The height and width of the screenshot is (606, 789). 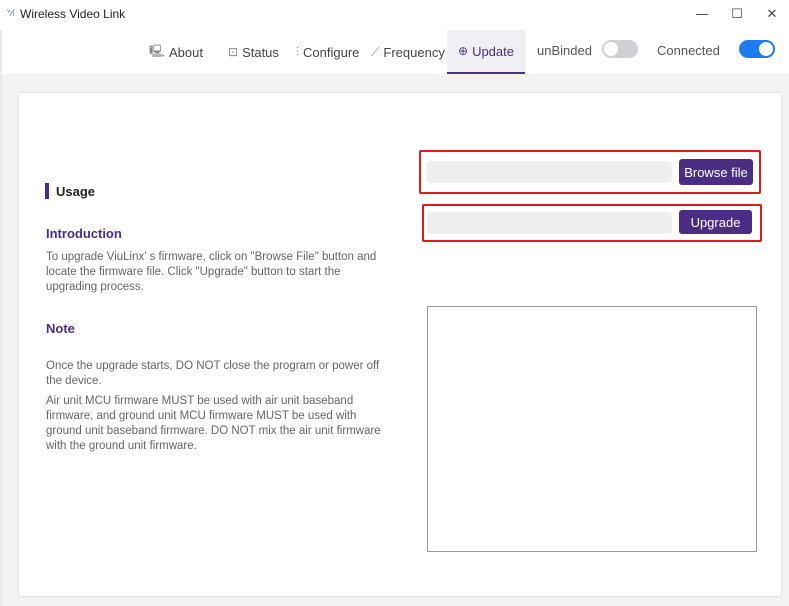 I want to click on usage-title: Usage, so click(x=76, y=191).